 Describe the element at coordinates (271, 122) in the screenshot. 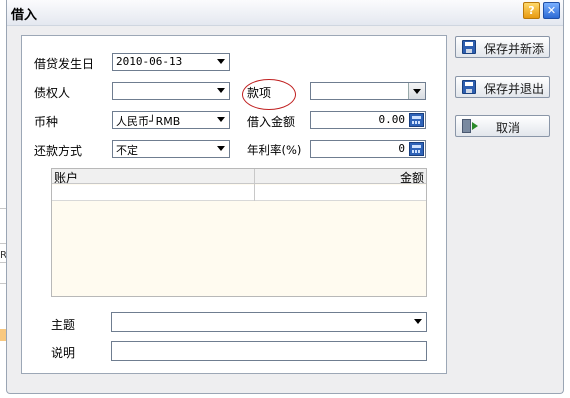

I see `amount-label: 借入金额` at that location.